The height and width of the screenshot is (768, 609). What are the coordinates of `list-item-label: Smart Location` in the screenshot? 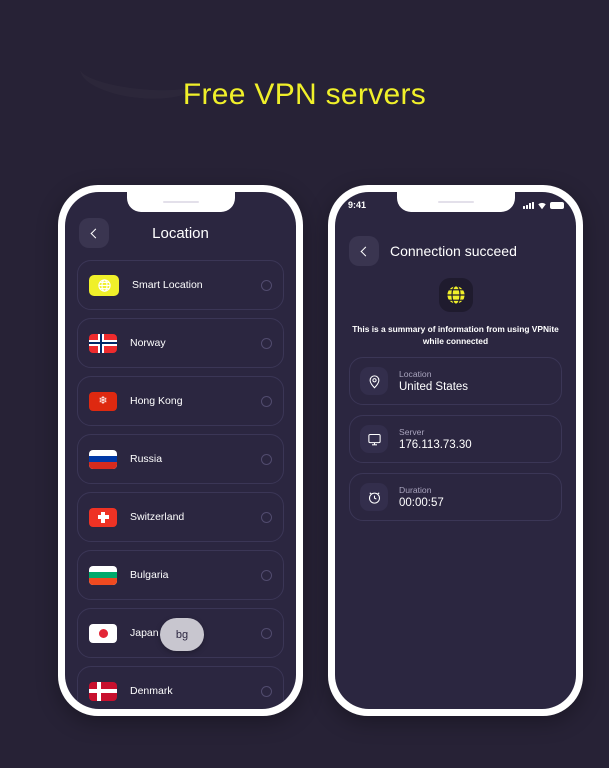 It's located at (167, 285).